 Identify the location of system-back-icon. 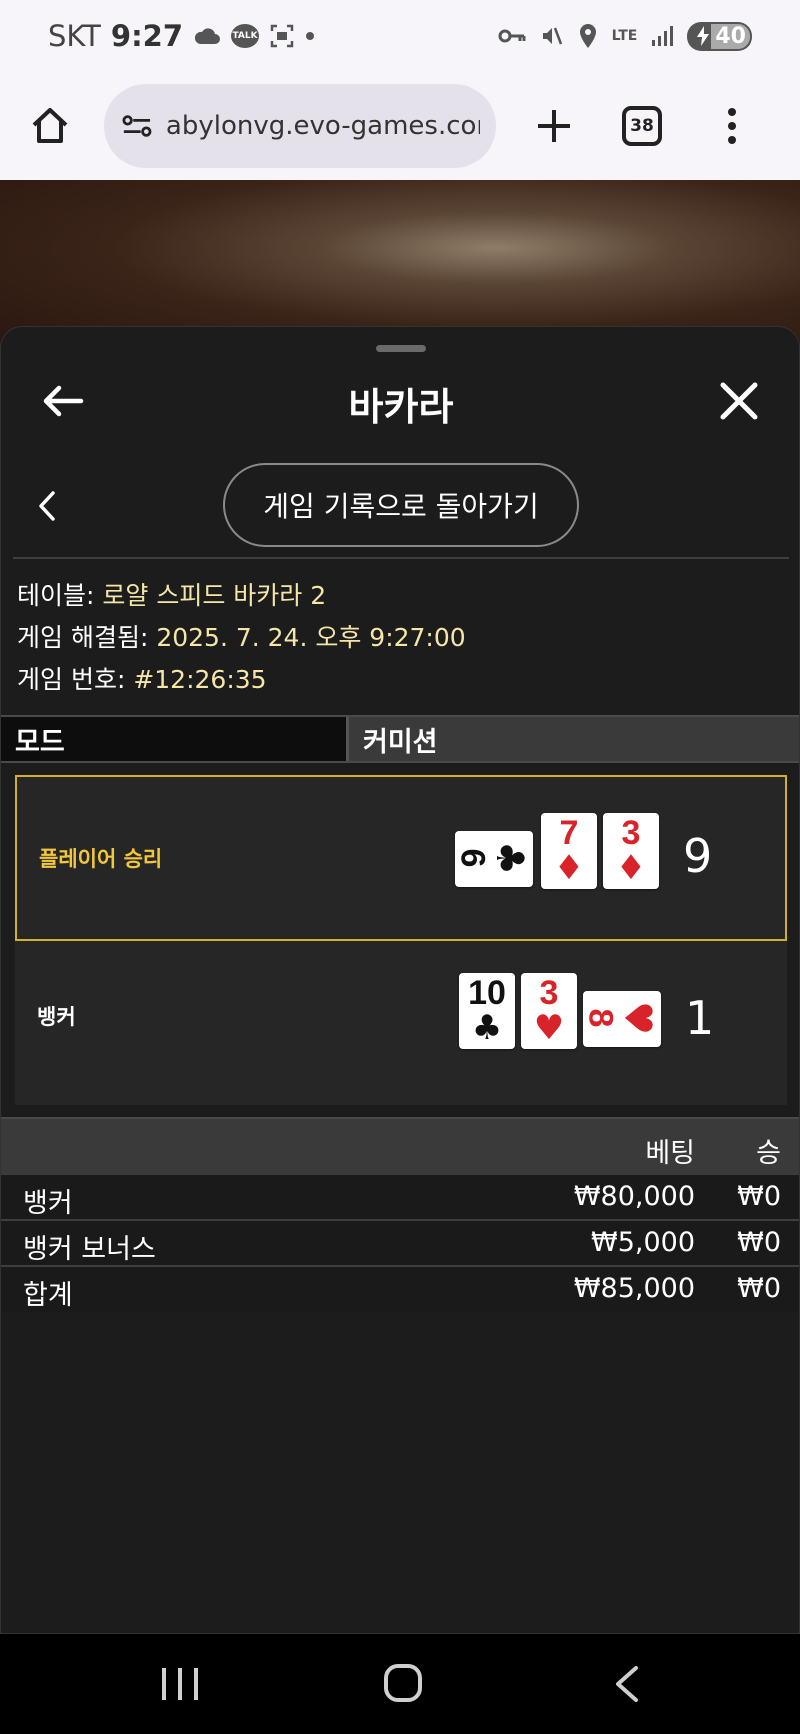
(627, 1684).